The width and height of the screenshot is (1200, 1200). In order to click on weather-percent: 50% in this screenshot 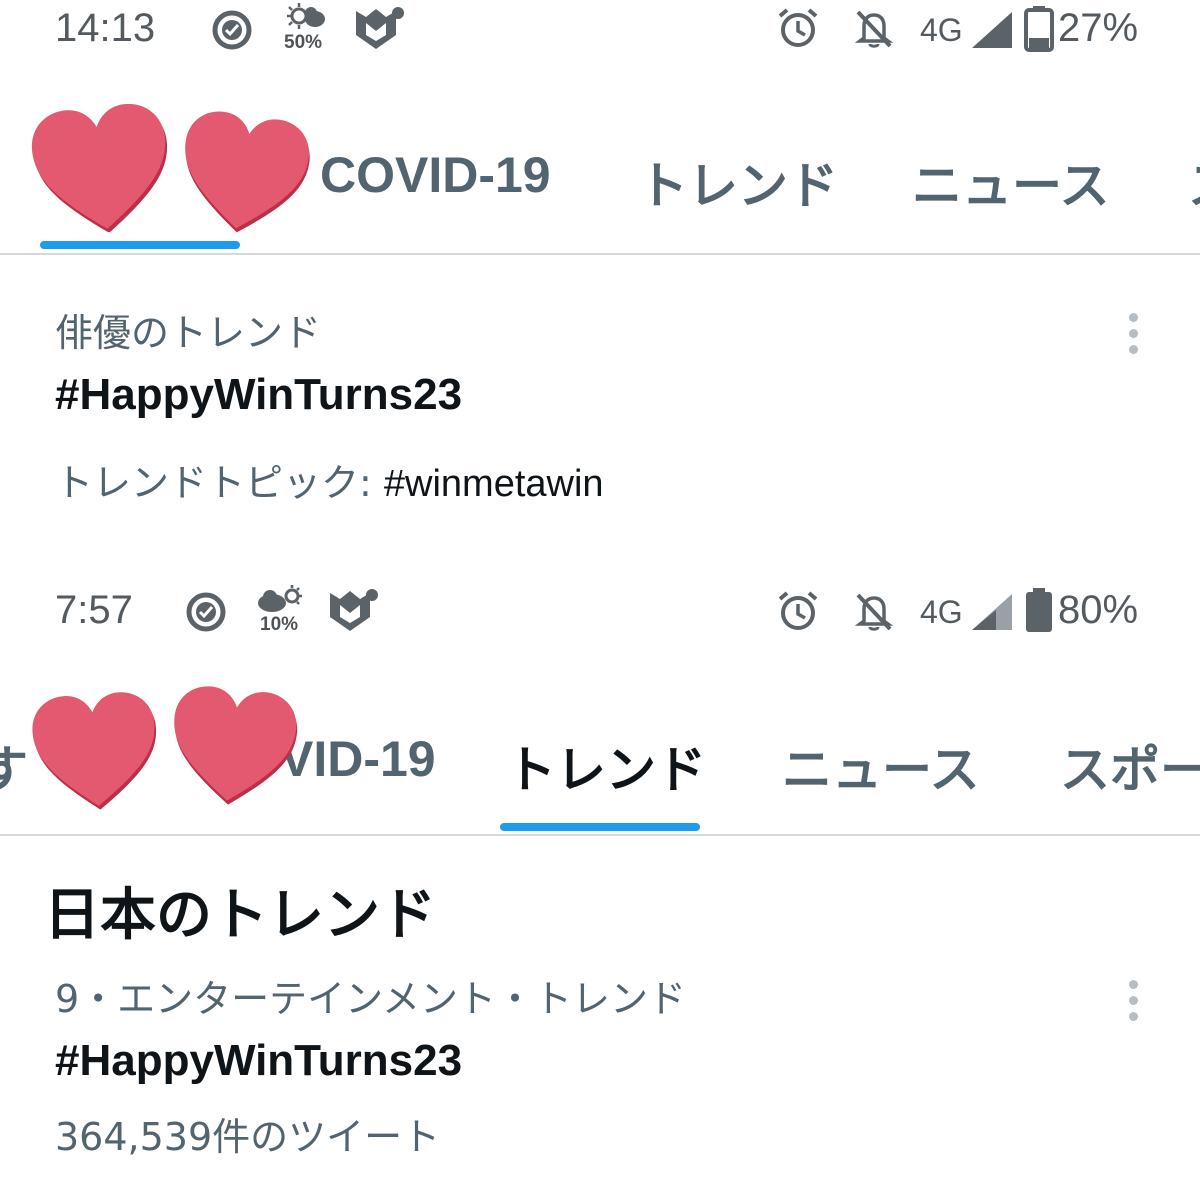, I will do `click(303, 42)`.